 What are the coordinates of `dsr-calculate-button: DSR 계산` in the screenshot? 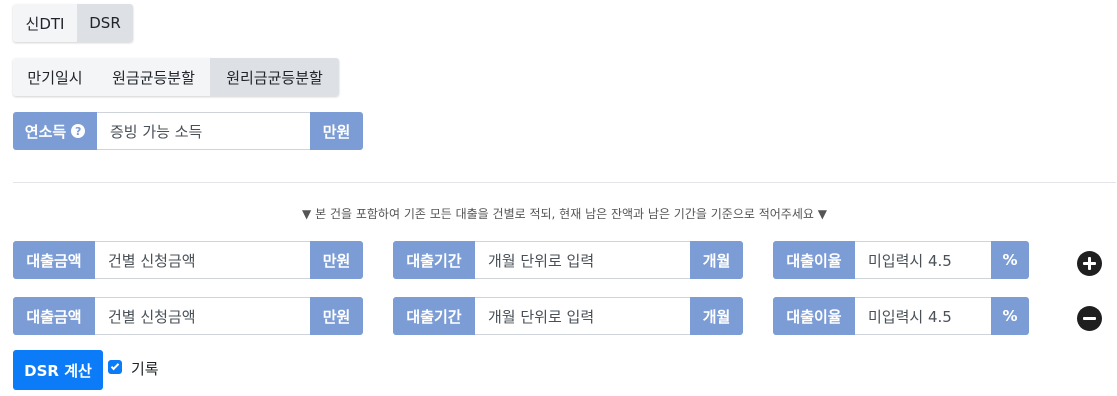 It's located at (58, 370).